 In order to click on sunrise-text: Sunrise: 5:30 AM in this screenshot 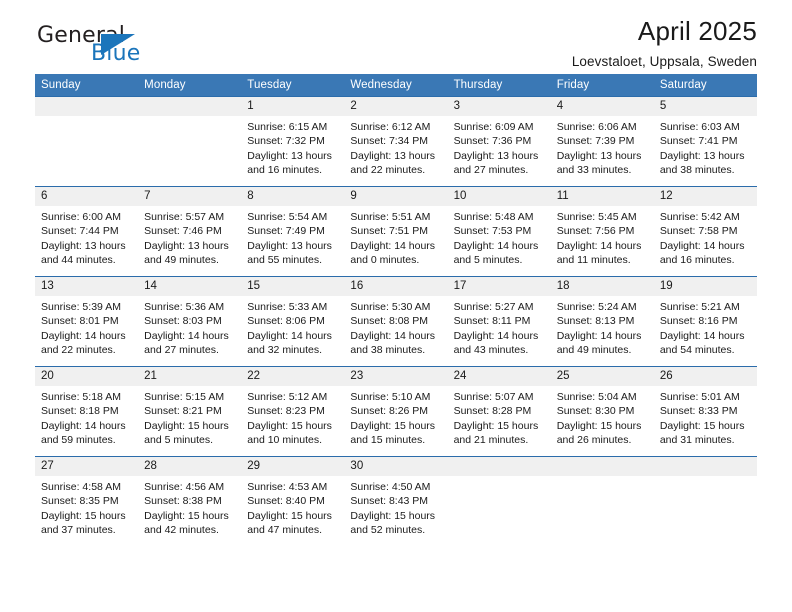, I will do `click(390, 307)`.